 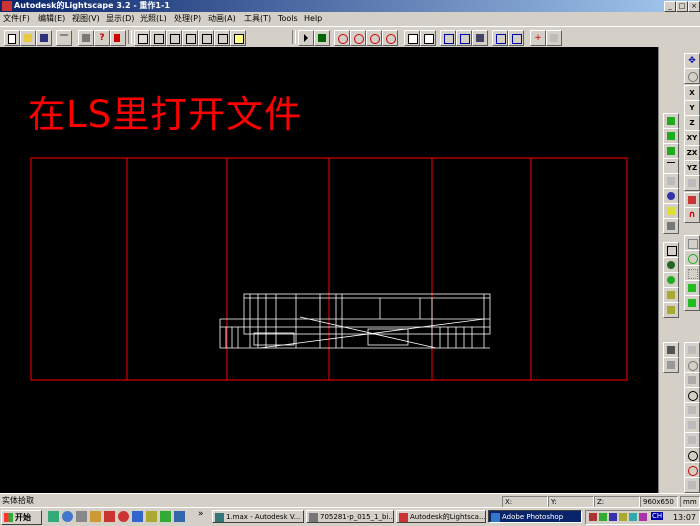 What do you see at coordinates (412, 38) in the screenshot?
I see `copy-icon` at bounding box center [412, 38].